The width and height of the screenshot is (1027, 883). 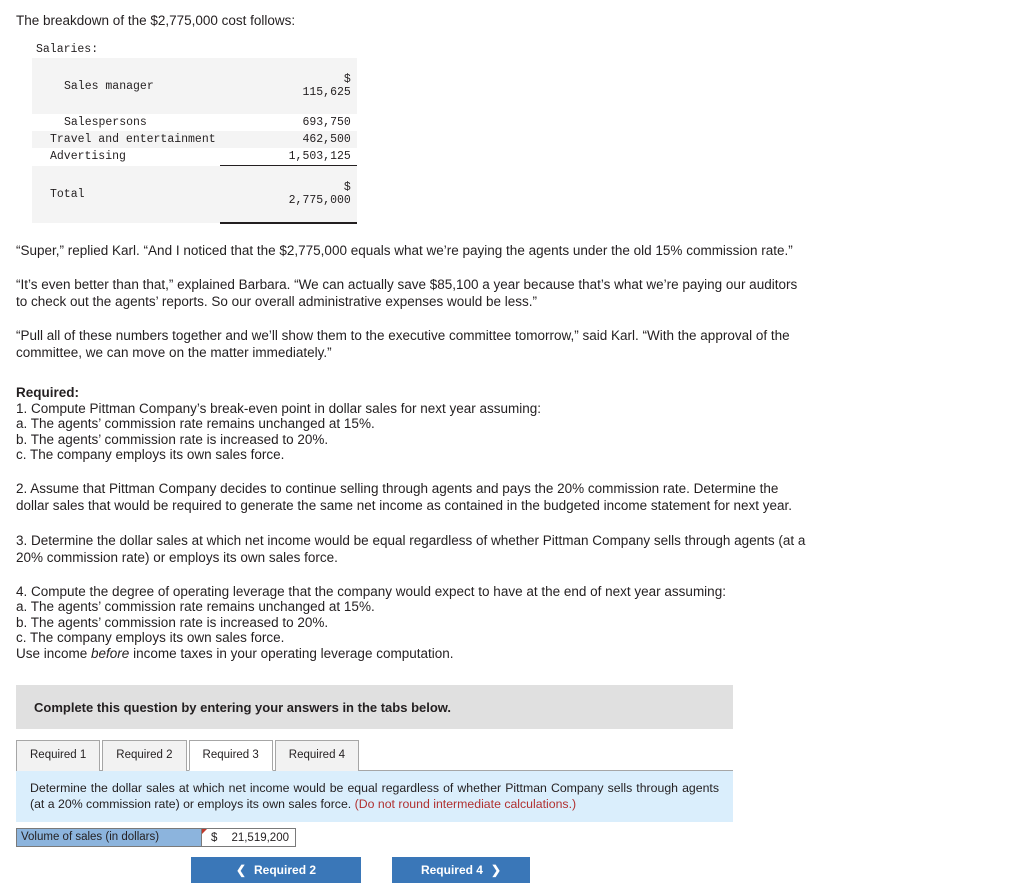 I want to click on required-heading: Required:, so click(x=48, y=392).